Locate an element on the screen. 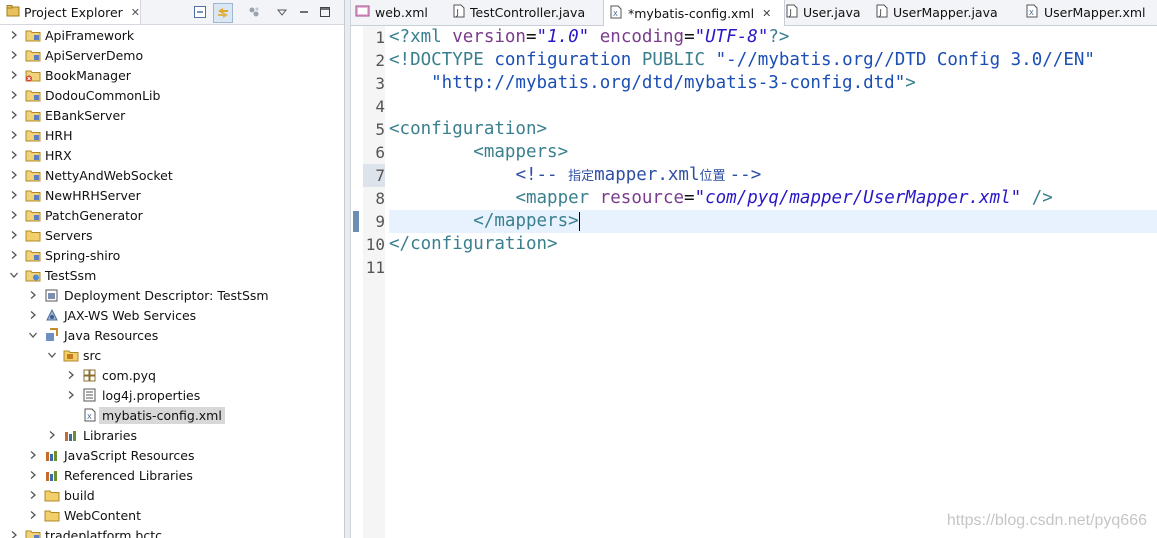 This screenshot has width=1157, height=538. editor-tab-user-java: J User.java is located at coordinates (827, 12).